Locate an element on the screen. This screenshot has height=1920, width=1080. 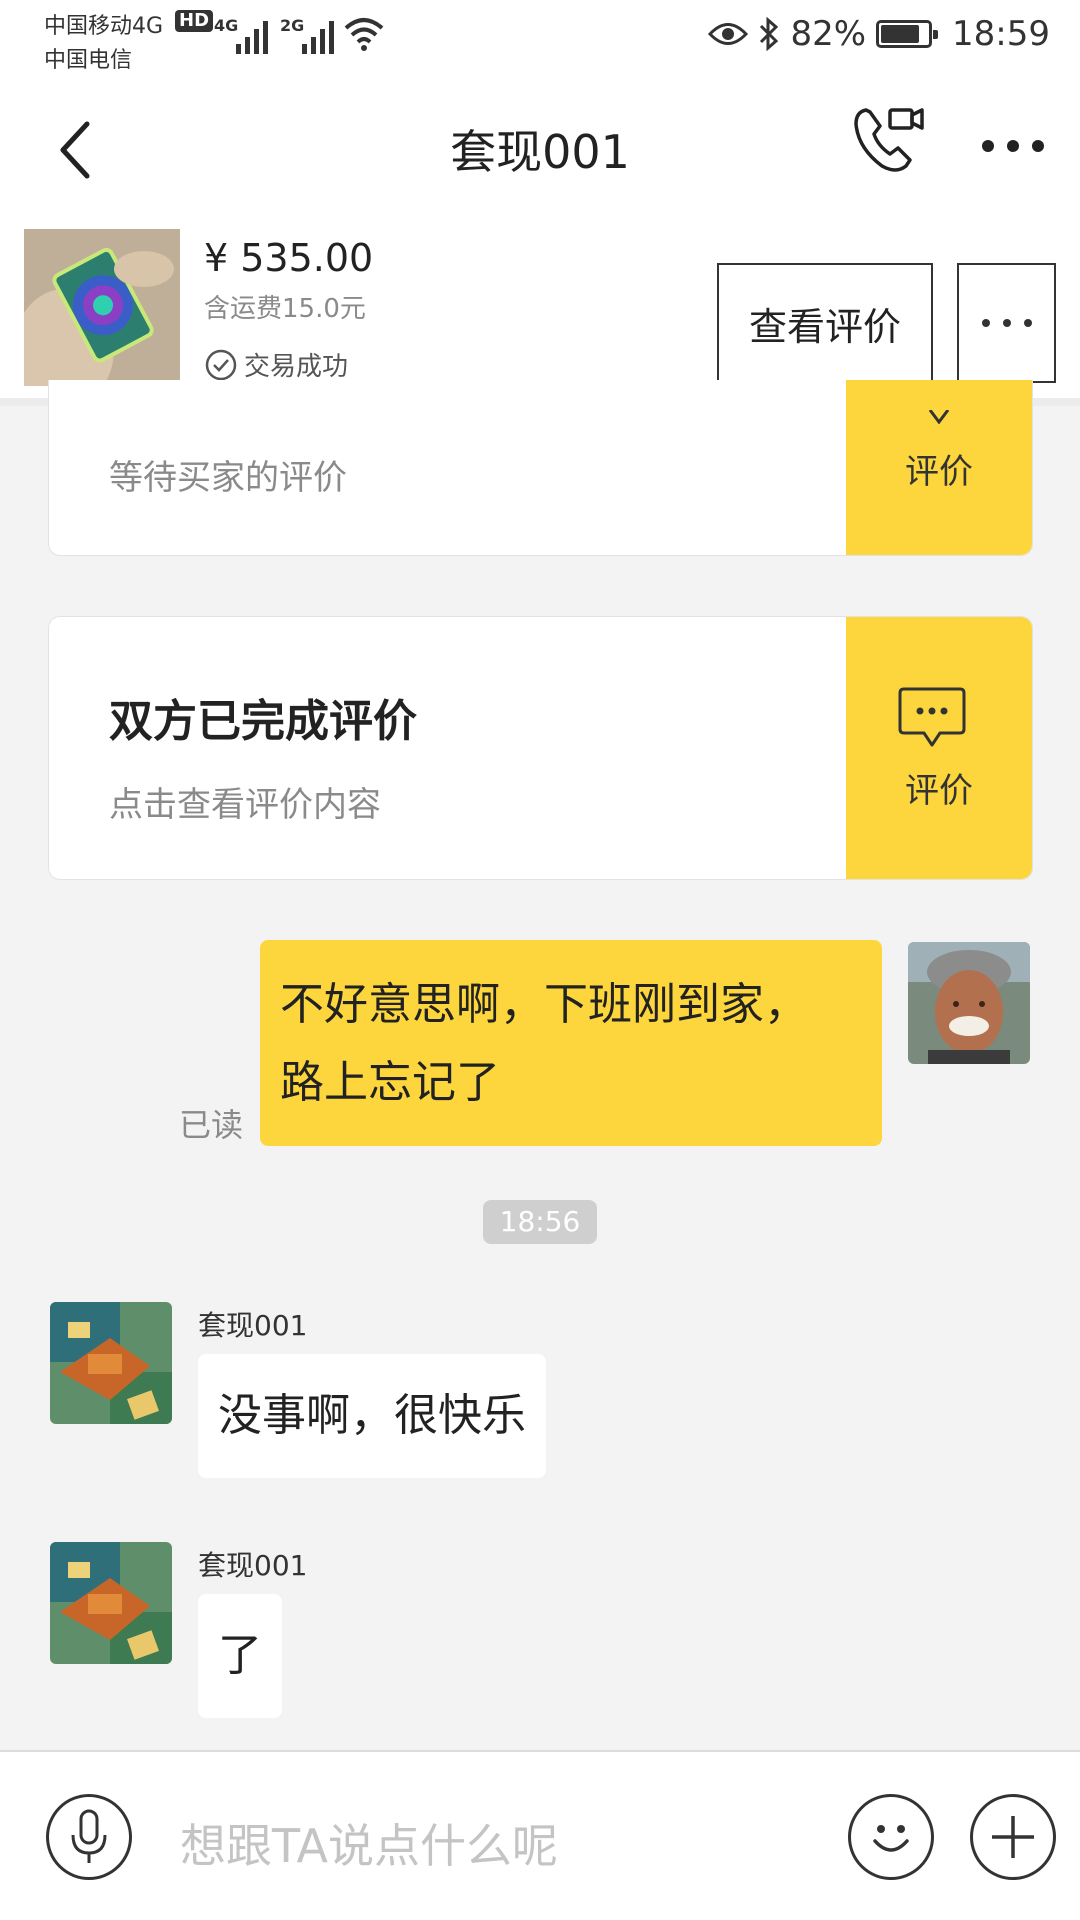
product-thumbnail is located at coordinates (102, 307).